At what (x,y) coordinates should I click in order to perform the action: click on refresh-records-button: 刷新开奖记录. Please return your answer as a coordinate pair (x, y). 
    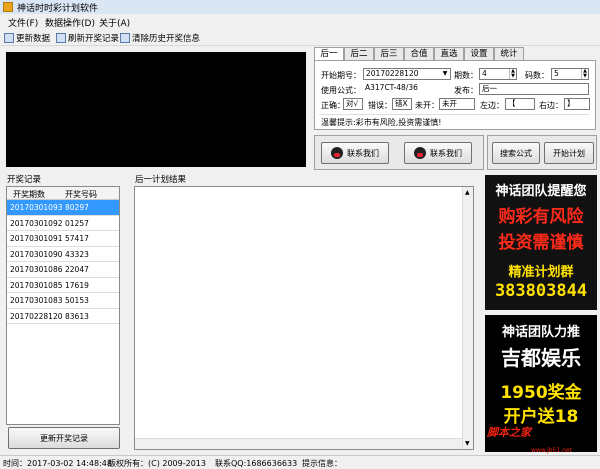
    Looking at the image, I should click on (87, 38).